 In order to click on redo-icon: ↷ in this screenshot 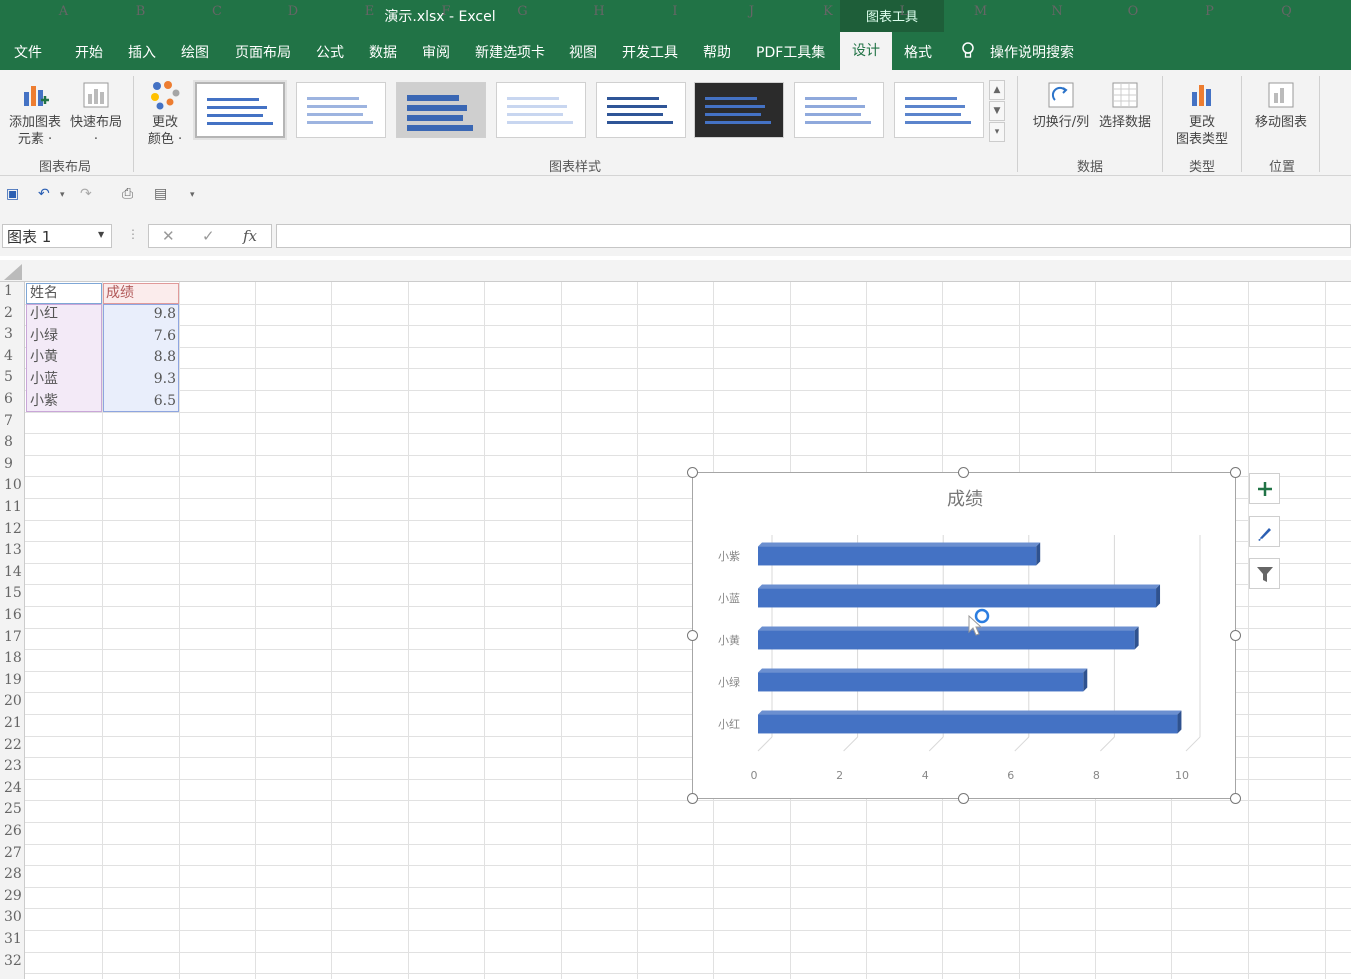, I will do `click(86, 194)`.